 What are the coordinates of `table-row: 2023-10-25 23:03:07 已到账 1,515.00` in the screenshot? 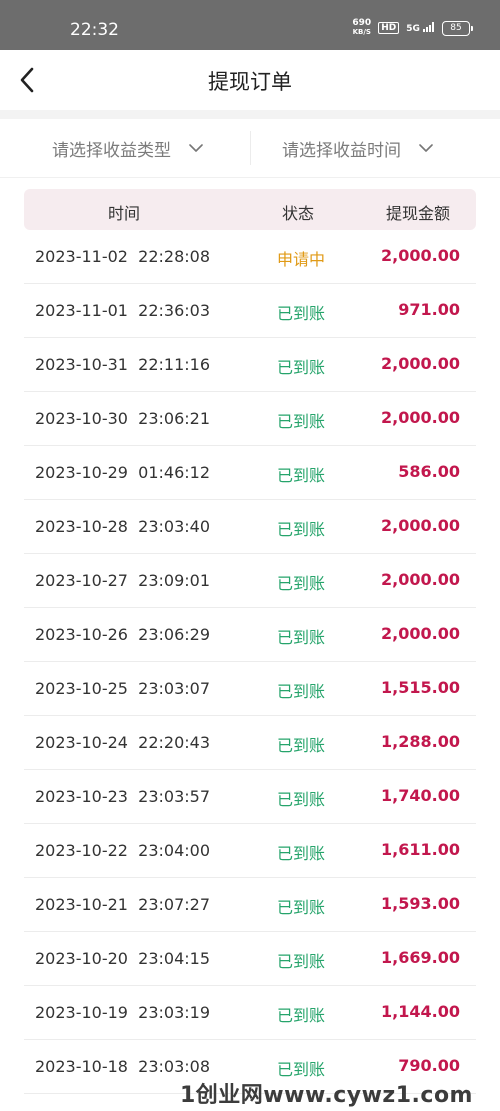 It's located at (250, 689).